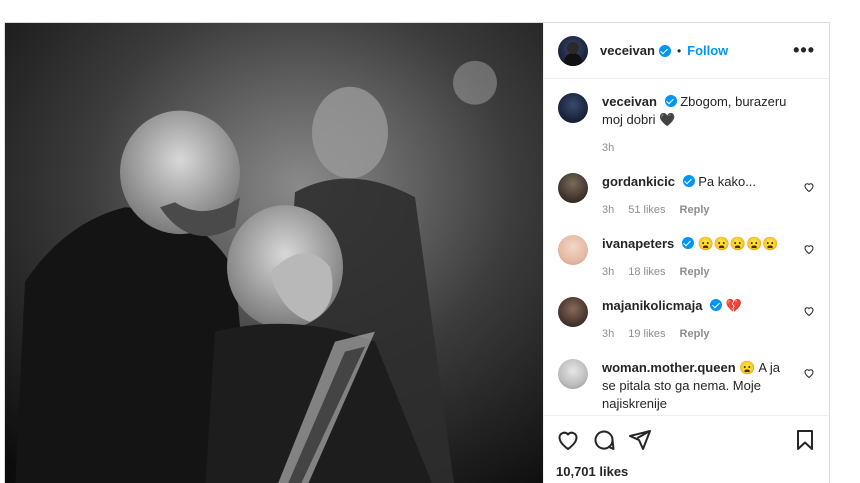 The image size is (860, 483). Describe the element at coordinates (707, 50) in the screenshot. I see `follow-button: Follow` at that location.